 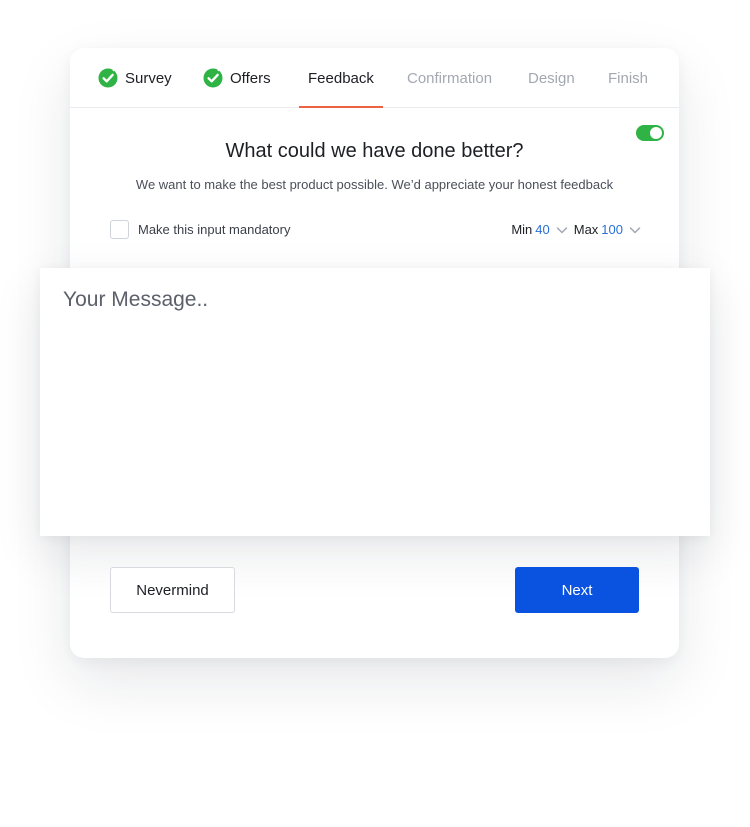 What do you see at coordinates (656, 133) in the screenshot?
I see `toggle-knob` at bounding box center [656, 133].